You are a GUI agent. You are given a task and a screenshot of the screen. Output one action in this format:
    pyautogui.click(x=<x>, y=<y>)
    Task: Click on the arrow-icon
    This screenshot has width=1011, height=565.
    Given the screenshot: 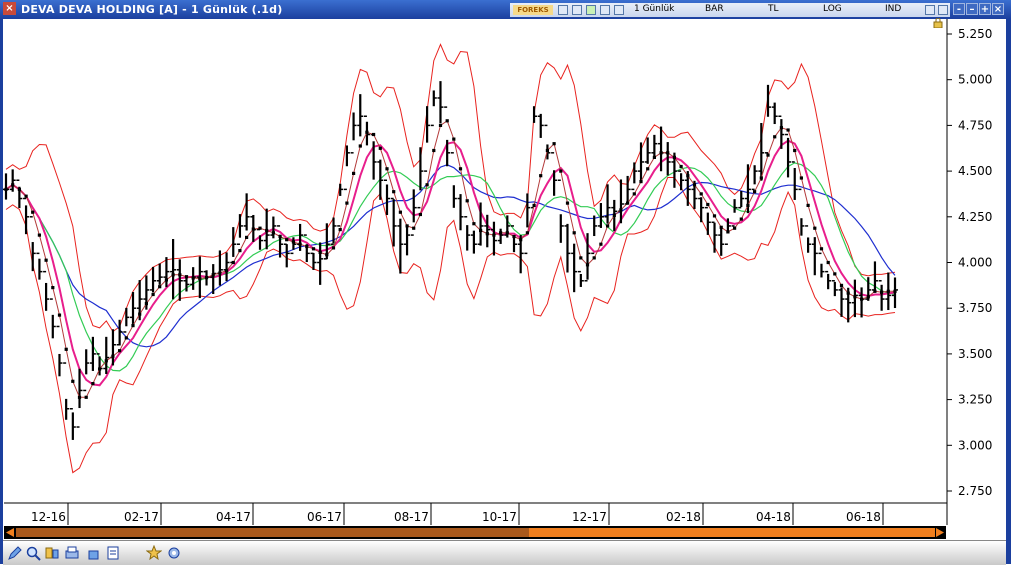 What is the action you would take?
    pyautogui.click(x=619, y=10)
    